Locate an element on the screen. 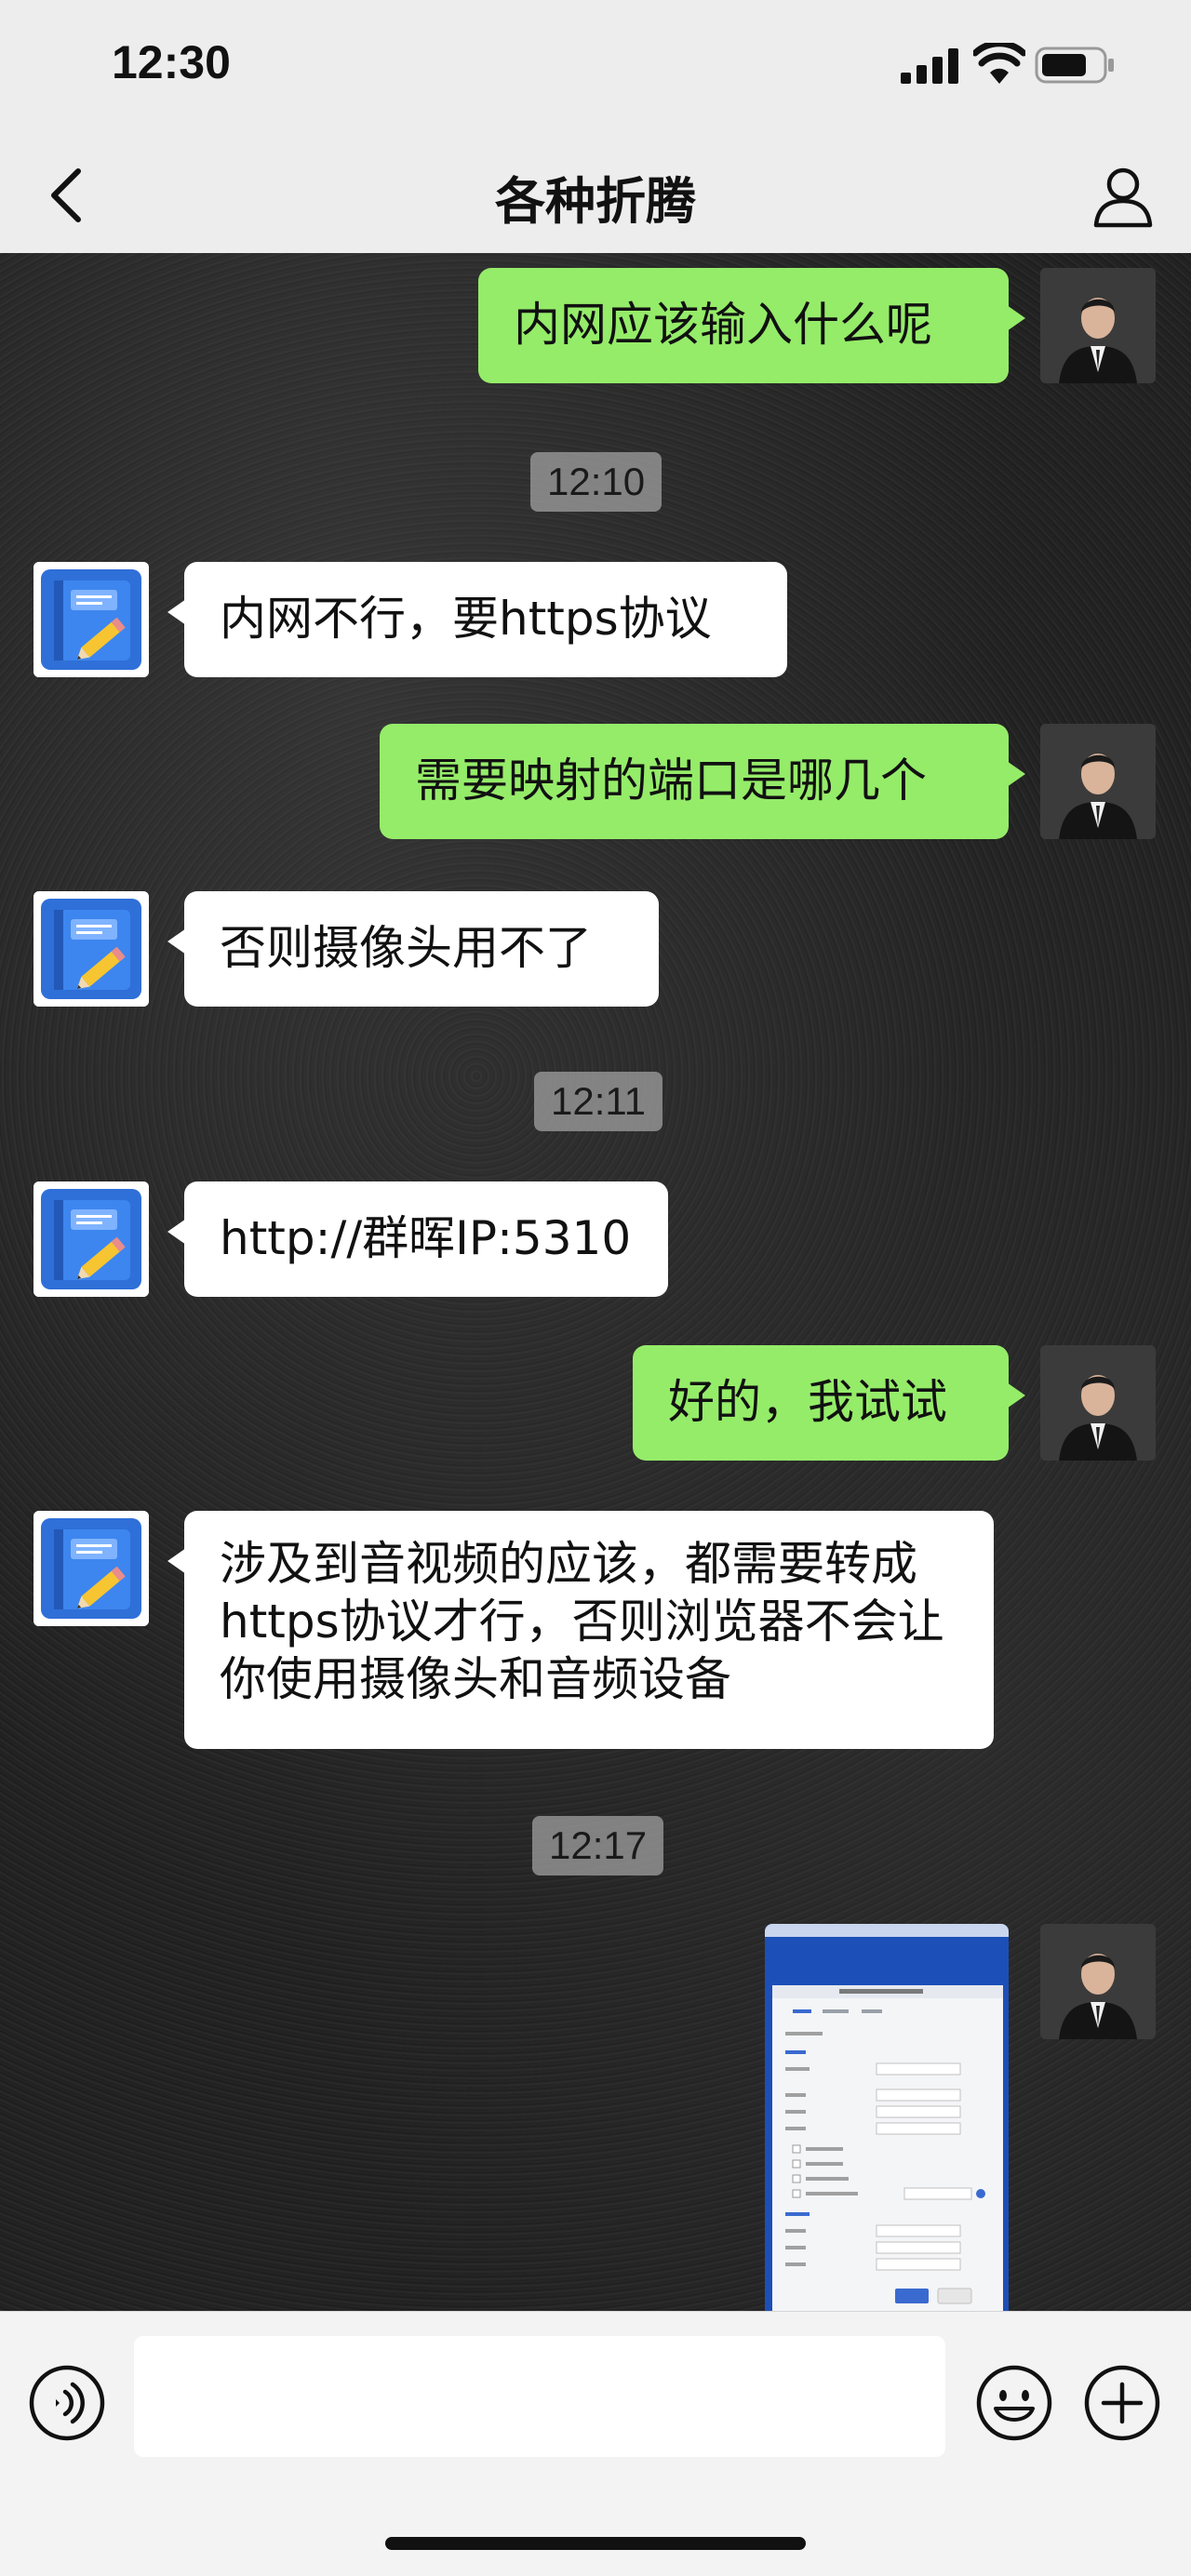  message-bubble-sent: 内网应该输入什么呢 is located at coordinates (751, 325).